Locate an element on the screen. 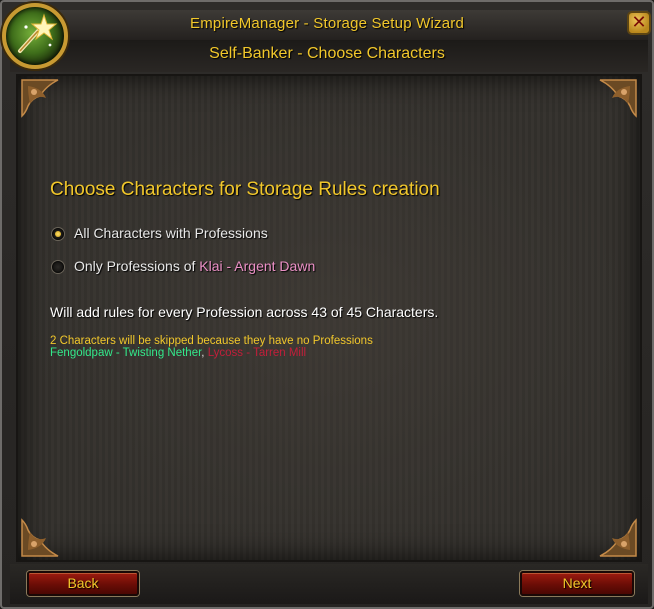 The image size is (654, 609). radio-all-characters is located at coordinates (58, 234).